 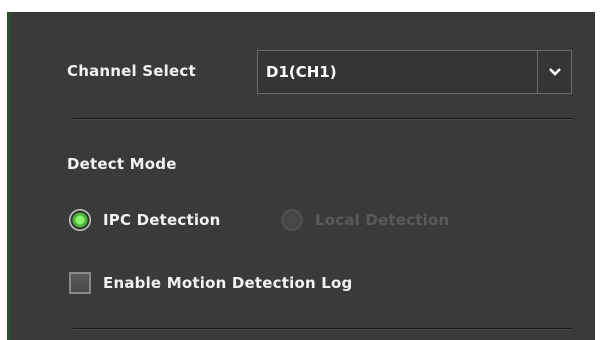 What do you see at coordinates (292, 220) in the screenshot?
I see `local-detection-radio` at bounding box center [292, 220].